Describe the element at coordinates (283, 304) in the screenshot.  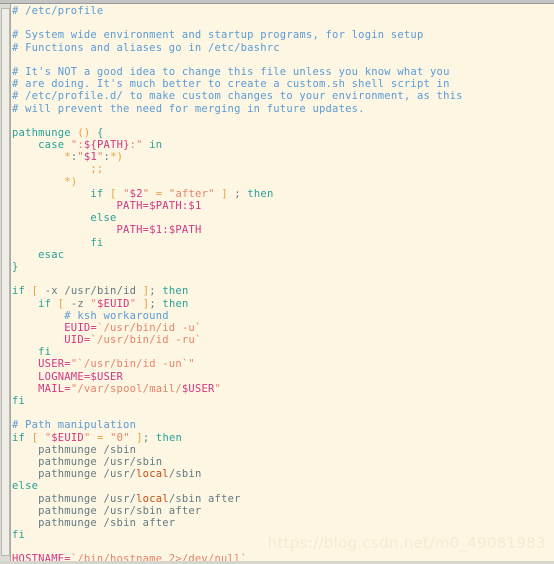
I see `code-line: if [ -z "$EUID" ]; then` at that location.